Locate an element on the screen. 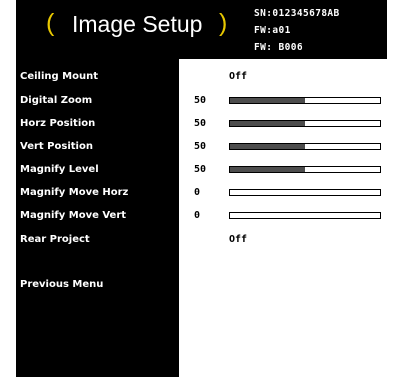  menu-item-horz-position: Horz Position is located at coordinates (57, 123).